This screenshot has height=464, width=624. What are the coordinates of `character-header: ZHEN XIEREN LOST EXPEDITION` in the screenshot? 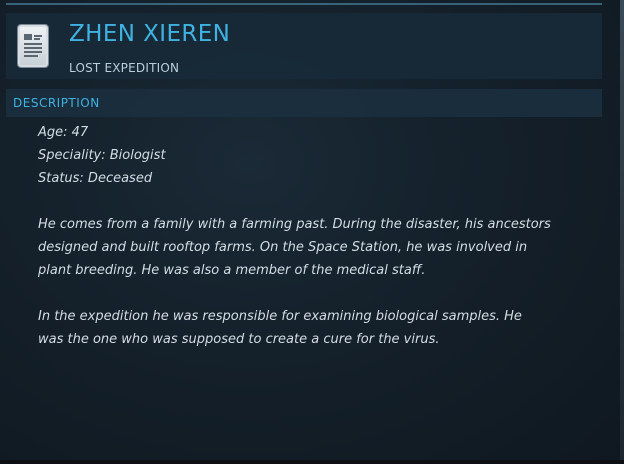 It's located at (304, 46).